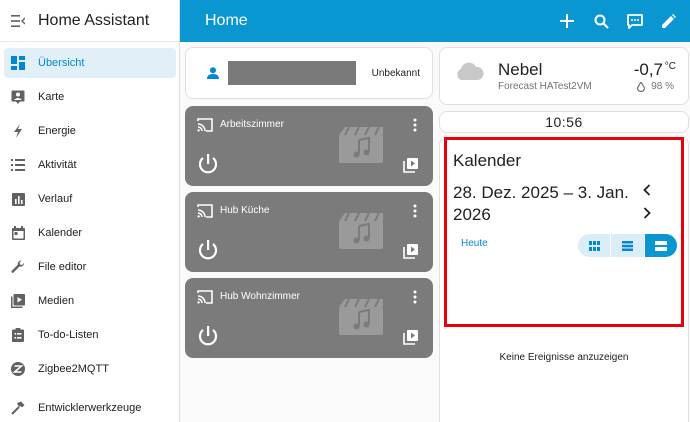 This screenshot has width=690, height=422. What do you see at coordinates (309, 146) in the screenshot?
I see `media-player-card: Arbeitszimmer` at bounding box center [309, 146].